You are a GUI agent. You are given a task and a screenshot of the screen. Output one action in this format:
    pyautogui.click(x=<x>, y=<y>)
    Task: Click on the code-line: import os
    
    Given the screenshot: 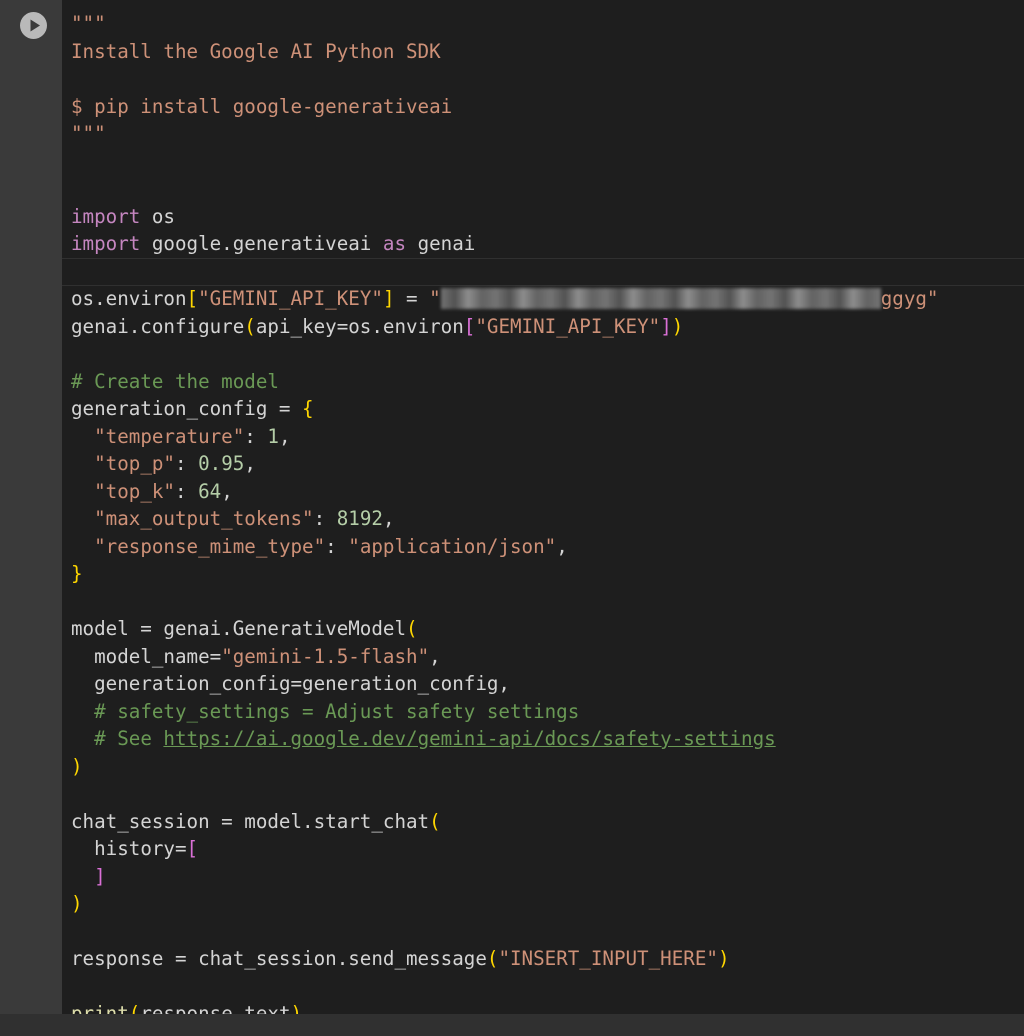 What is the action you would take?
    pyautogui.click(x=504, y=217)
    